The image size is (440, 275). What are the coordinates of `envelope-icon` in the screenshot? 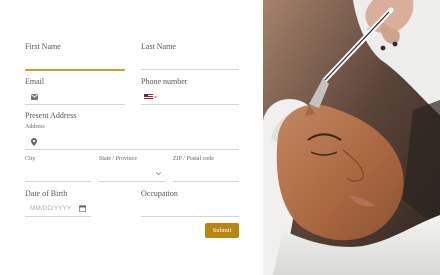 It's located at (34, 97).